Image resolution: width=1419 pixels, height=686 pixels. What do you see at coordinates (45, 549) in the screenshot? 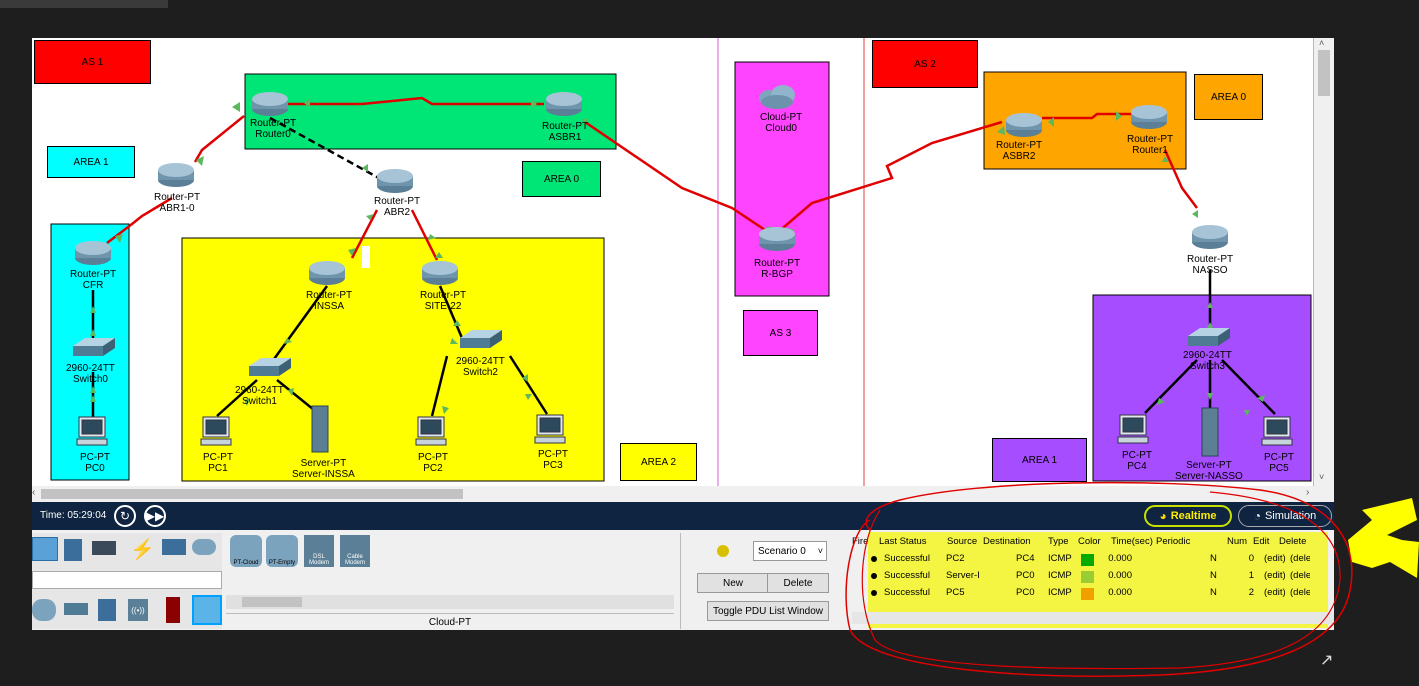
I see `network-devices-icon` at bounding box center [45, 549].